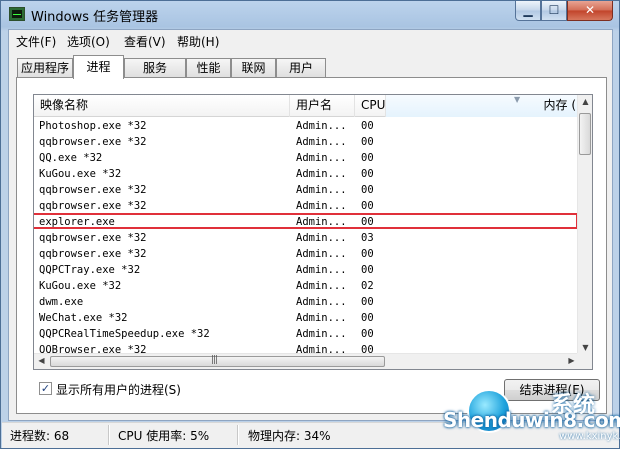 Image resolution: width=620 pixels, height=449 pixels. I want to click on process-name: Photoshop.exe *32, so click(93, 126).